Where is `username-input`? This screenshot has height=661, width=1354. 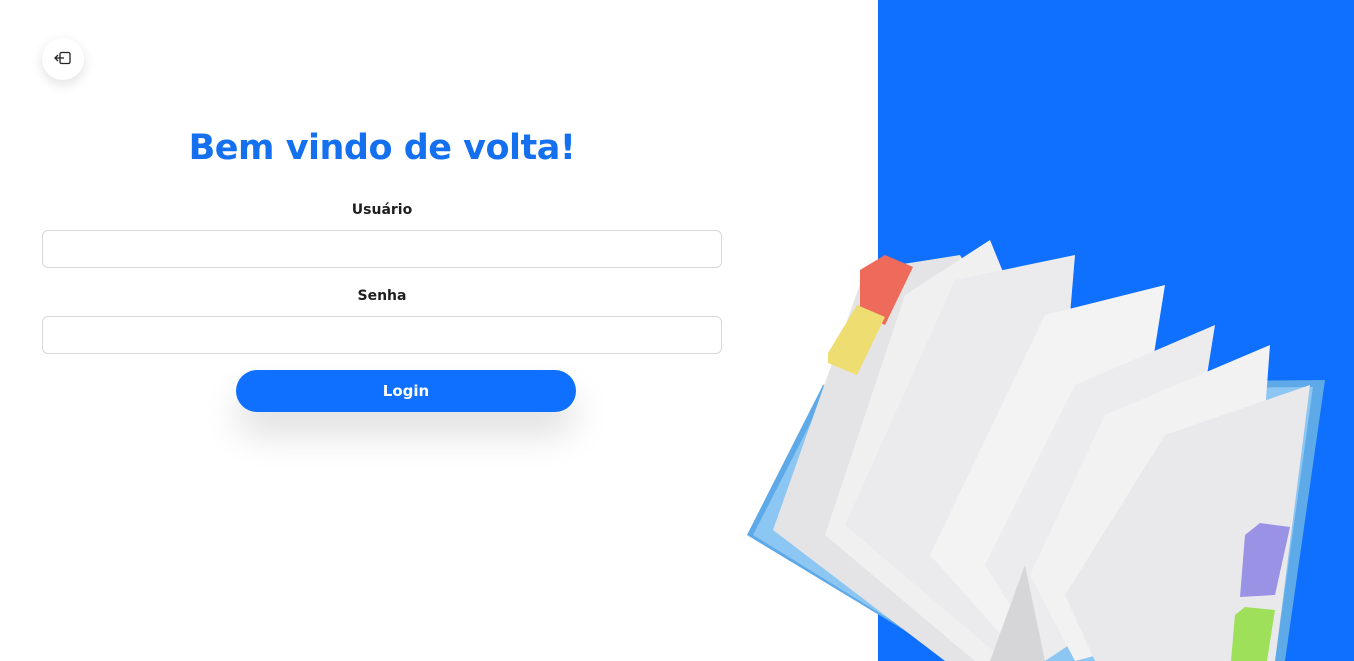
username-input is located at coordinates (382, 249).